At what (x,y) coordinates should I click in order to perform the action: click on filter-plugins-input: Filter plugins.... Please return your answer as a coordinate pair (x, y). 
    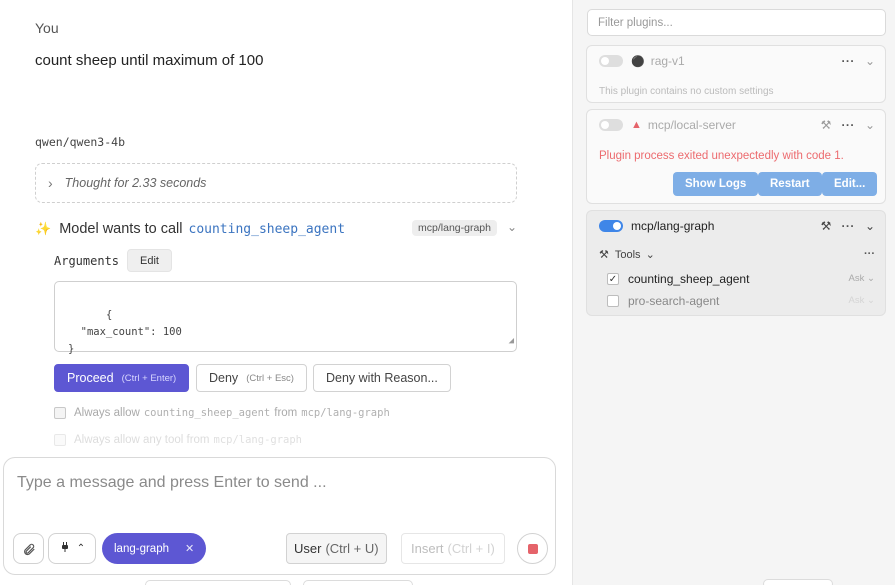
    Looking at the image, I should click on (736, 22).